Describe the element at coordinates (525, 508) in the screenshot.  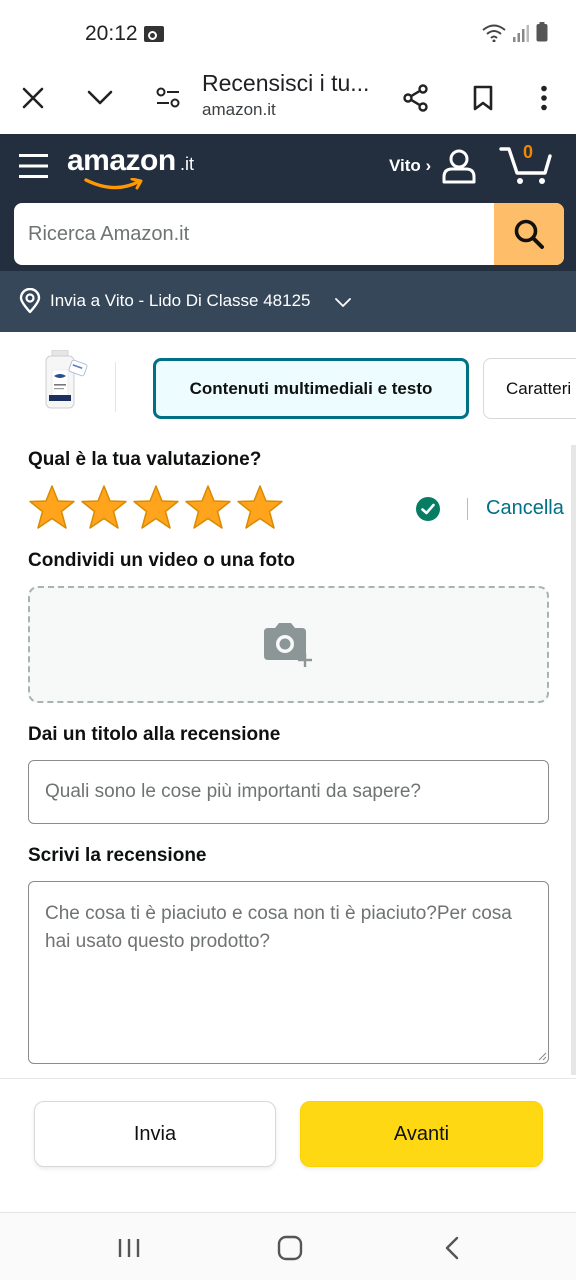
I see `cancel-rating-link: Cancella` at that location.